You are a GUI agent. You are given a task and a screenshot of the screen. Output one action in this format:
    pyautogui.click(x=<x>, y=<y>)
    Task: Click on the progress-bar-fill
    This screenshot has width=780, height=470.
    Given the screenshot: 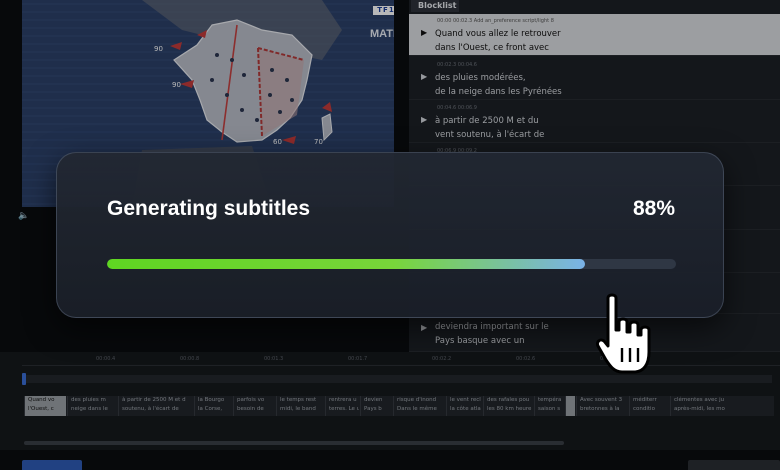 What is the action you would take?
    pyautogui.click(x=346, y=264)
    